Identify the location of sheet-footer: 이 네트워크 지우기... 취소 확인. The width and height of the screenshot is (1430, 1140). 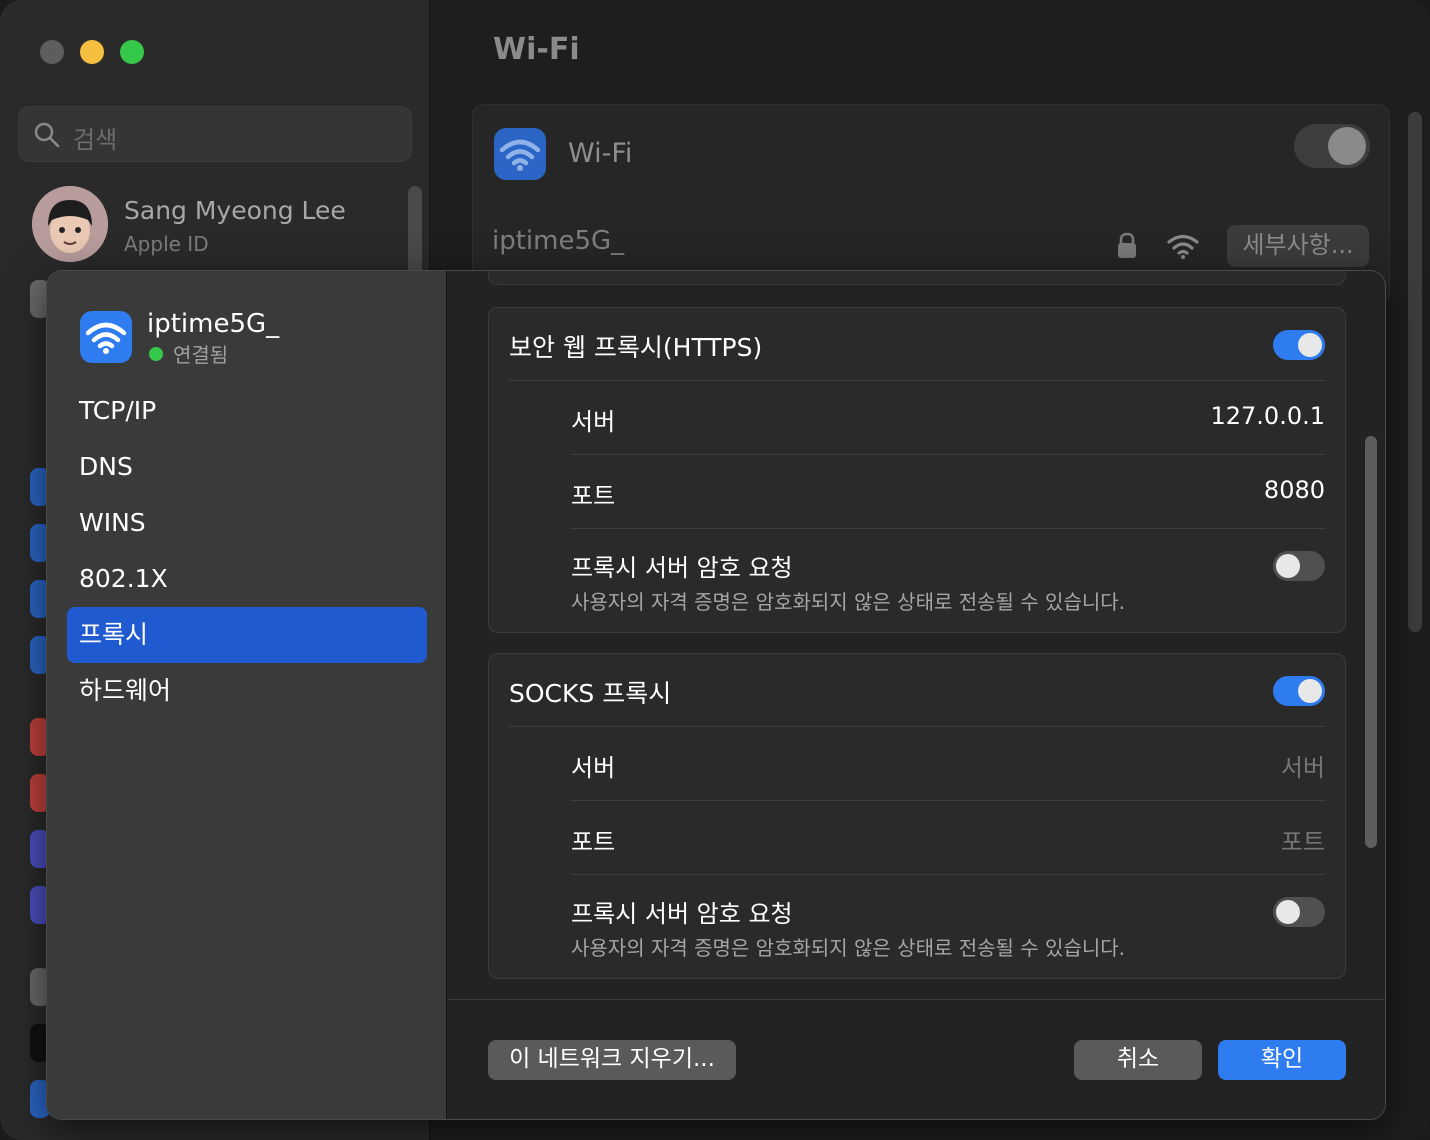
(916, 1059).